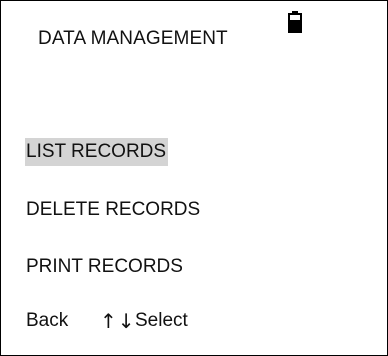  Describe the element at coordinates (161, 321) in the screenshot. I see `select-softkey: Select` at that location.